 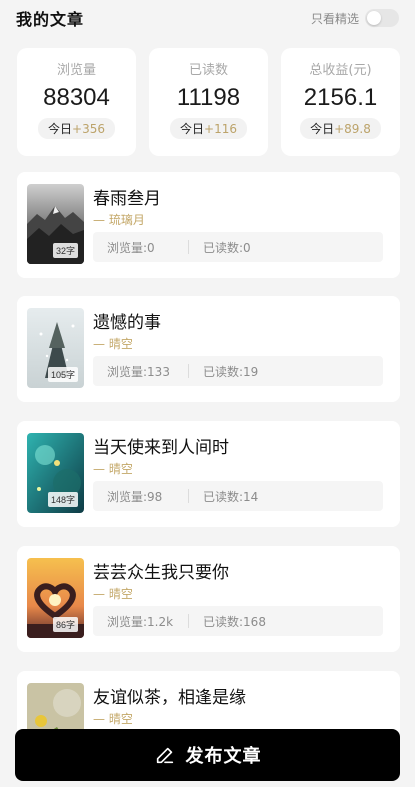 I want to click on stat-card-earnings: 总收益(元) 2156.1 今日 +89.8, so click(x=340, y=102).